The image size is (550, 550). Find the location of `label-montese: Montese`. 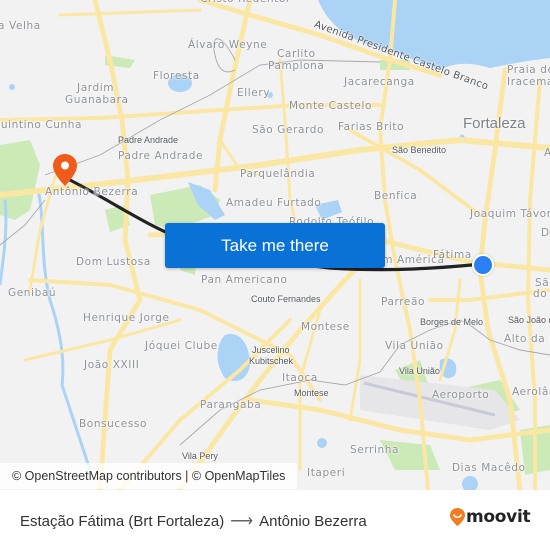

label-montese: Montese is located at coordinates (325, 327).